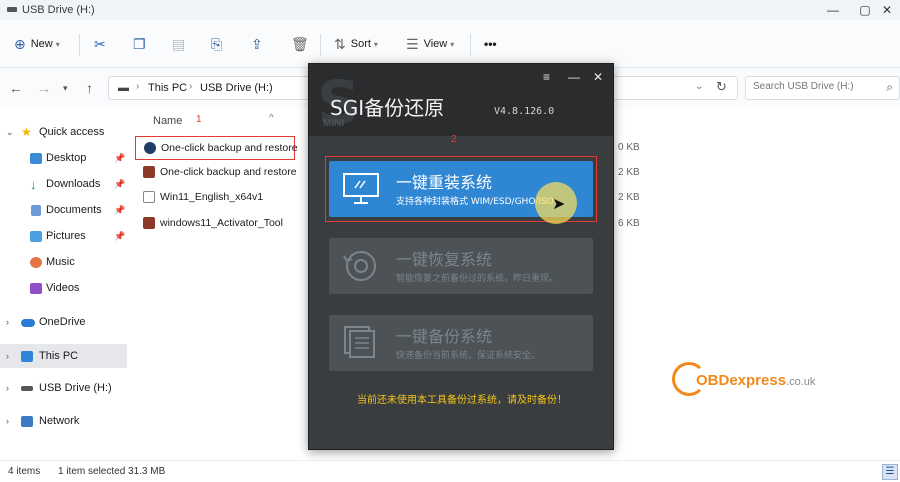 The width and height of the screenshot is (900, 482). What do you see at coordinates (215, 224) in the screenshot?
I see `file-row: windows11_Activator_Tool` at bounding box center [215, 224].